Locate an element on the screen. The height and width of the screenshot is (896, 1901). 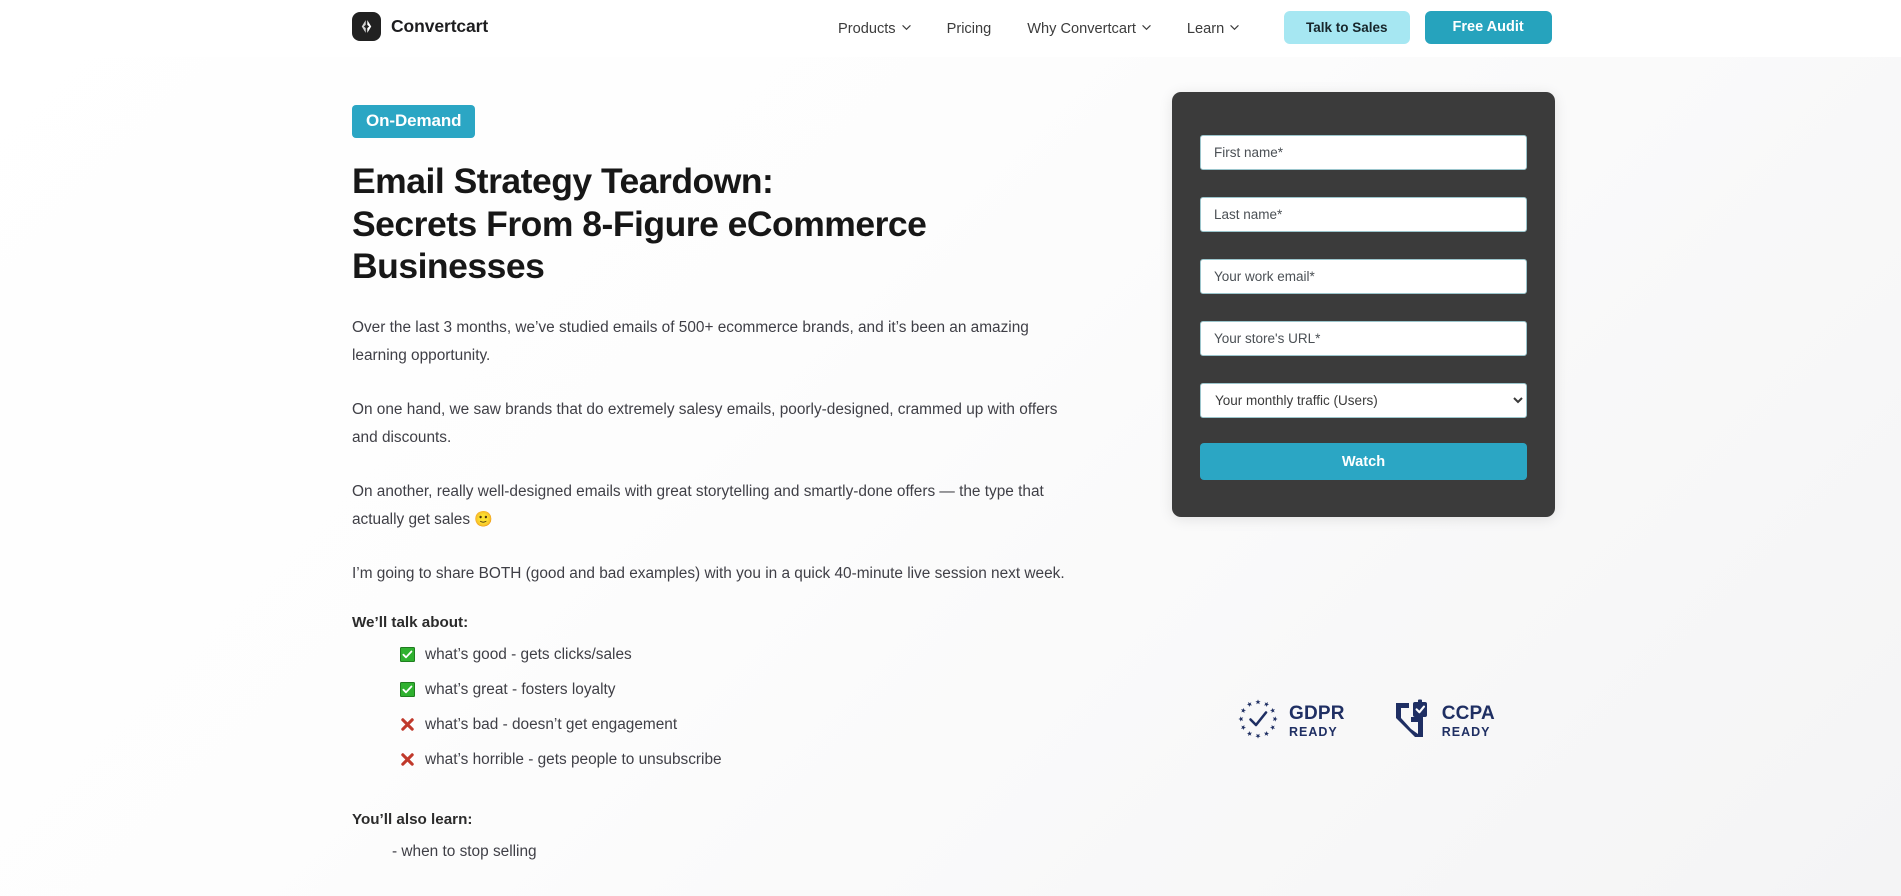
ccpa-badge-text: CCPA READY is located at coordinates (1468, 721).